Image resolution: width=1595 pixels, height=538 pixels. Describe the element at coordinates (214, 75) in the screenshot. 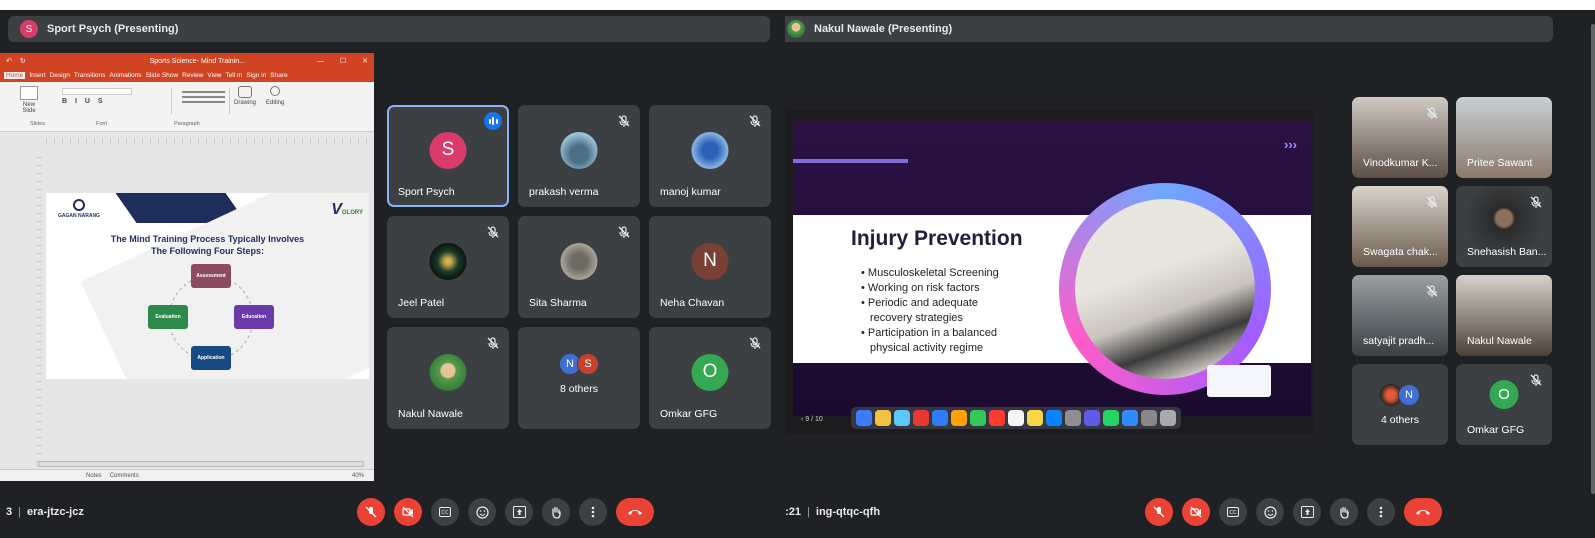

I see `tab-view: View` at that location.